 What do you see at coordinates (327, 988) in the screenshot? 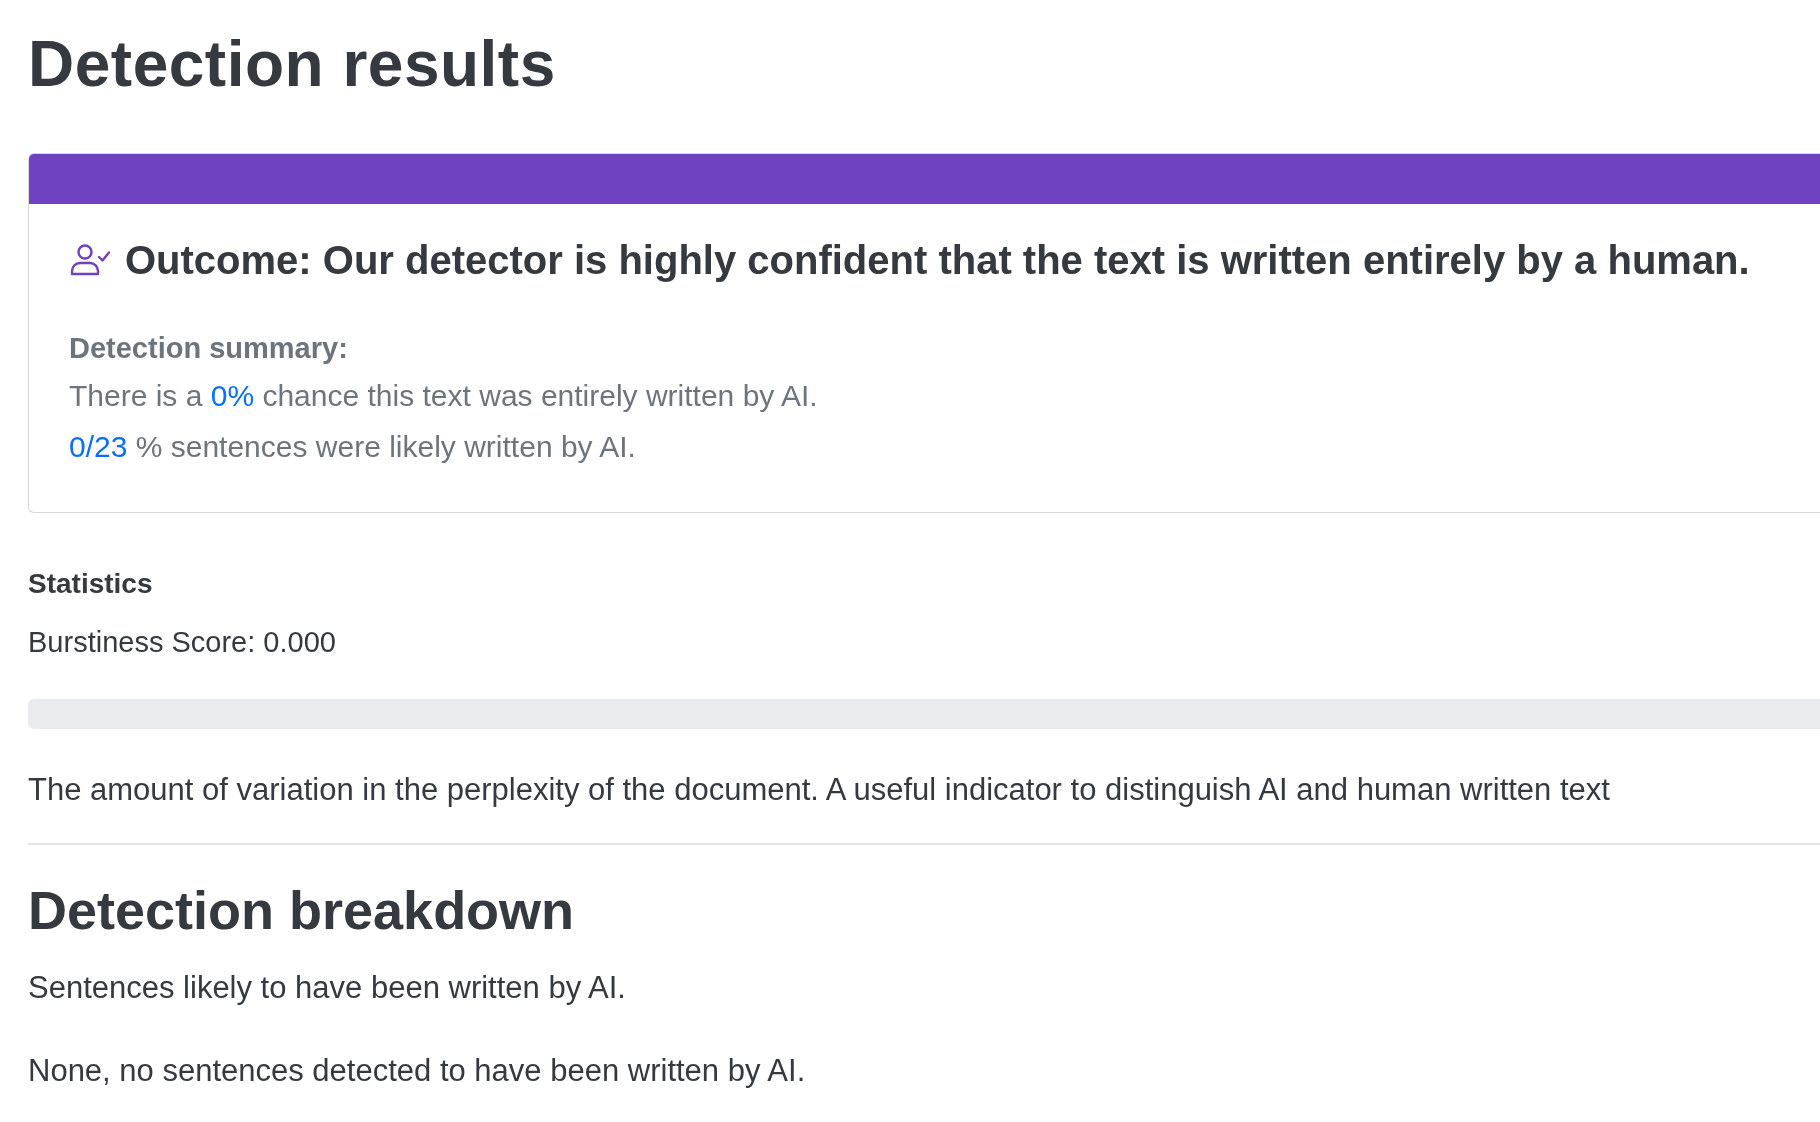
I see `intro-text: Sentences likely to have been written by AI.` at bounding box center [327, 988].